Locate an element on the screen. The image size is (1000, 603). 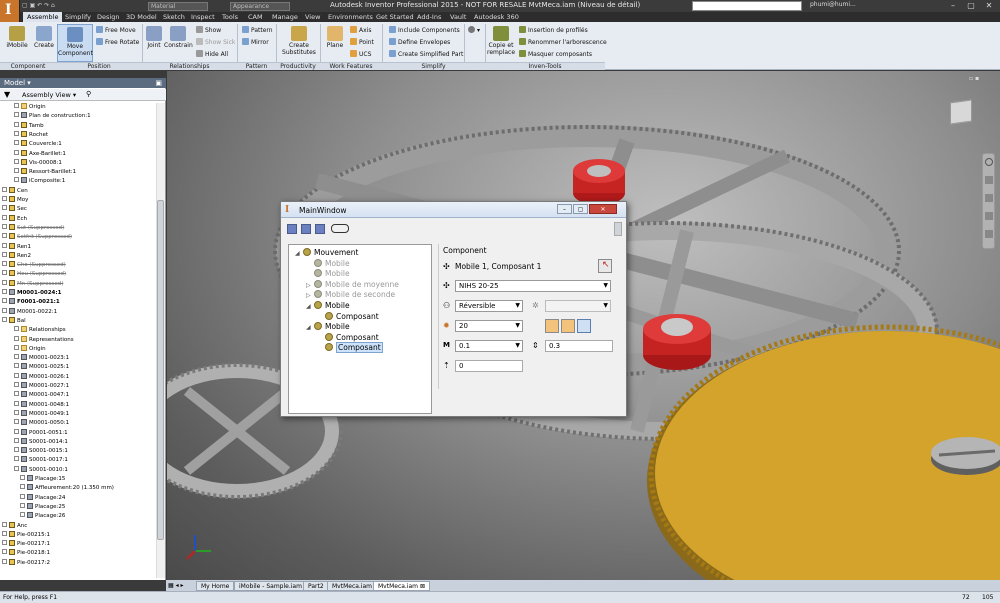
tree-item: M0001-0026:1 is located at coordinates (41, 377).